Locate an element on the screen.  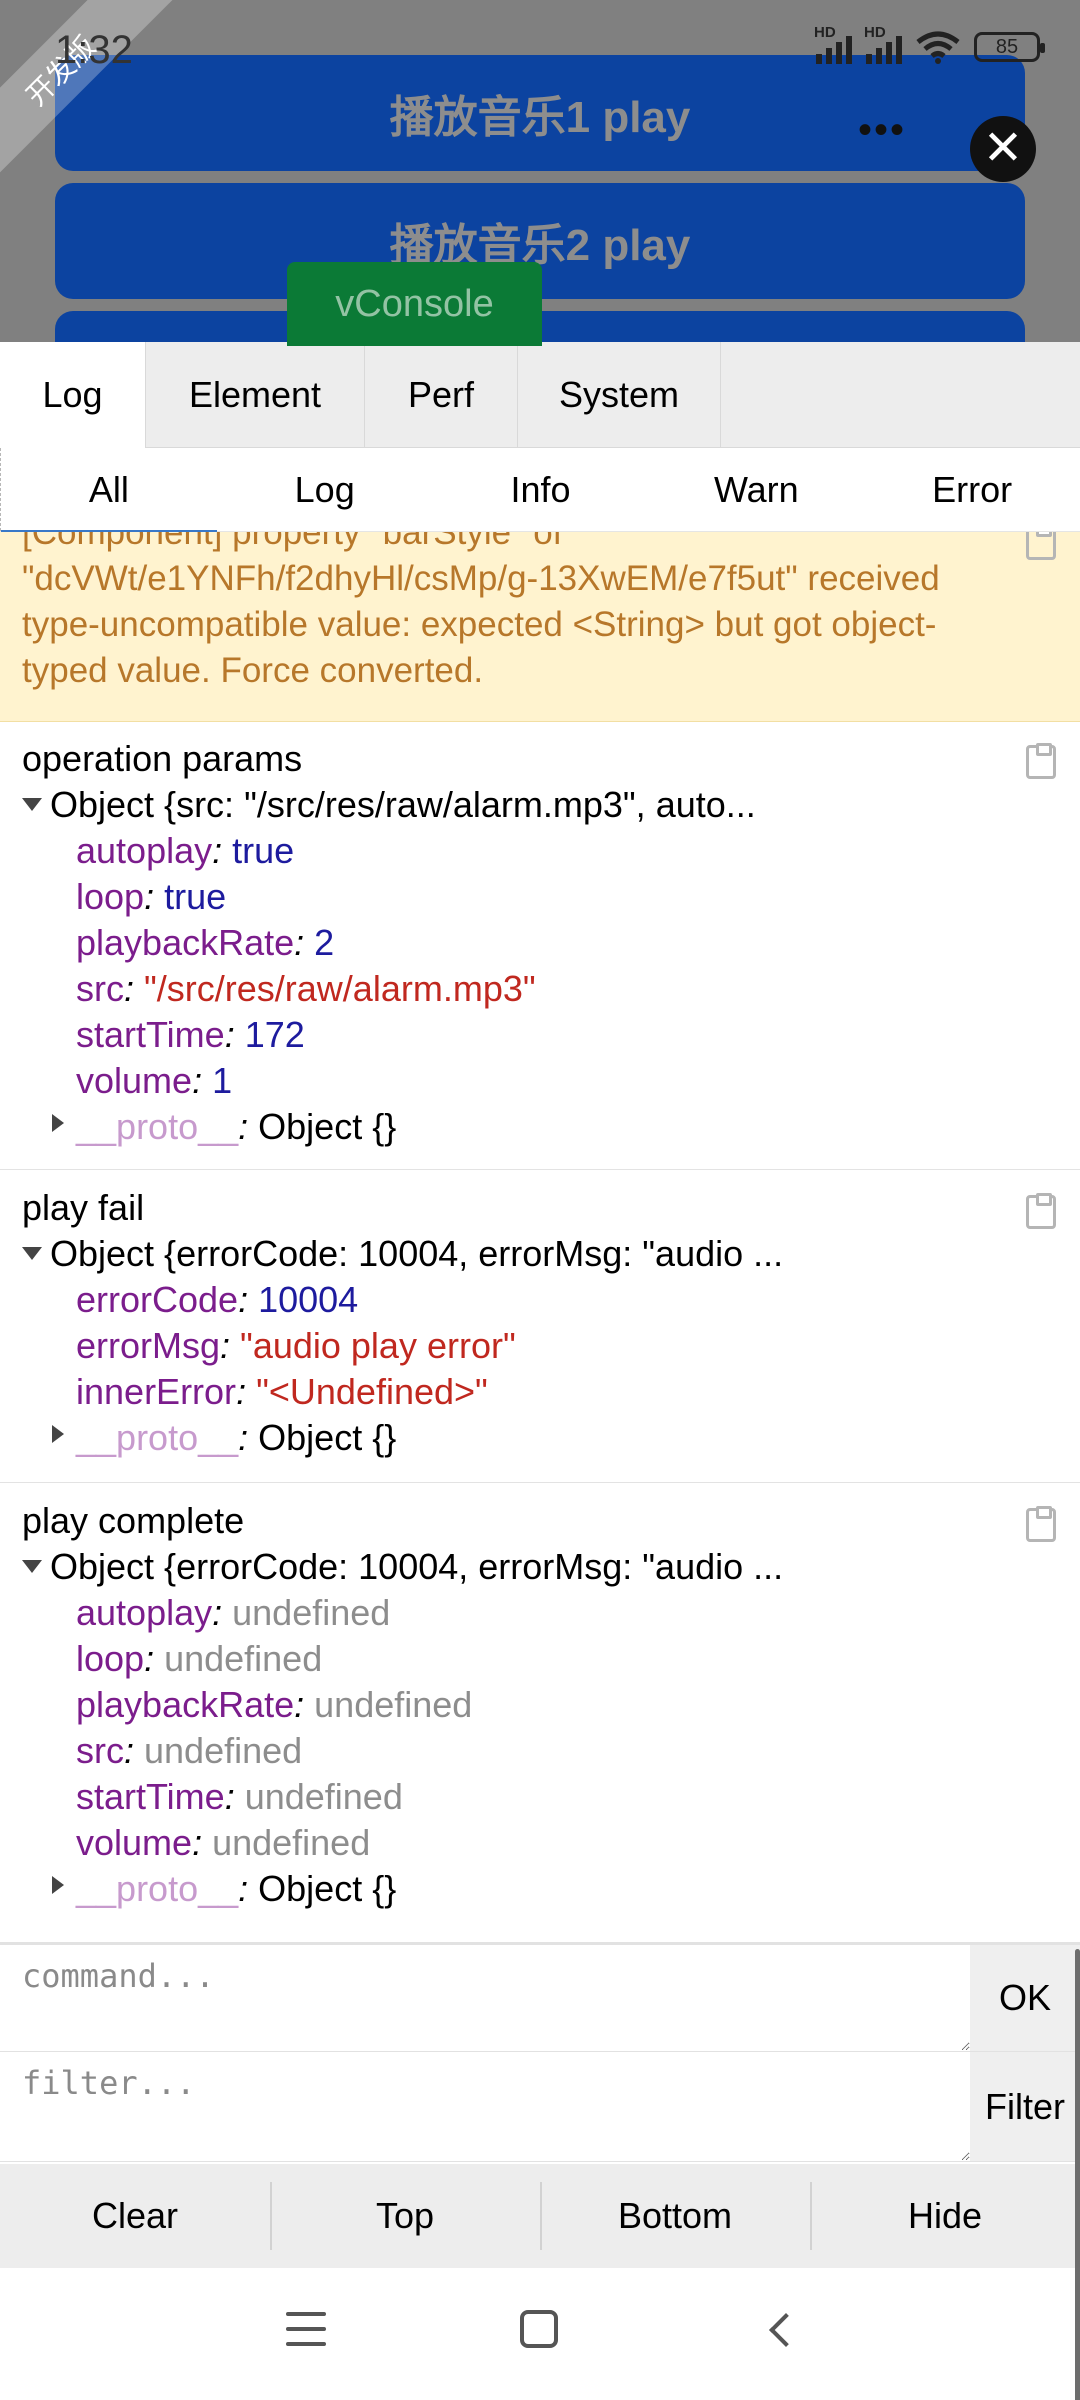
tab-element: Element is located at coordinates (255, 395).